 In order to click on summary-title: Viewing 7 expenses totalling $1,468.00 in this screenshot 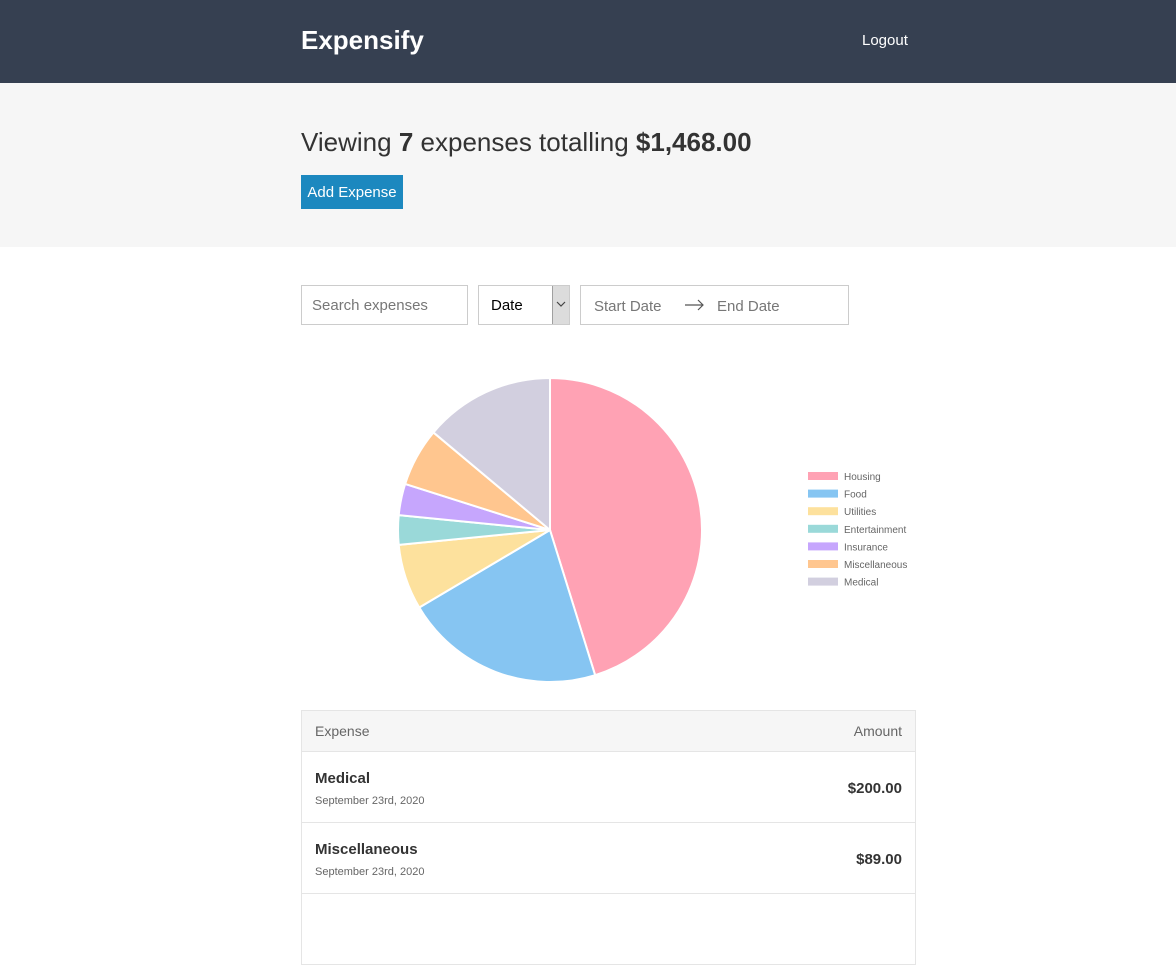, I will do `click(526, 142)`.